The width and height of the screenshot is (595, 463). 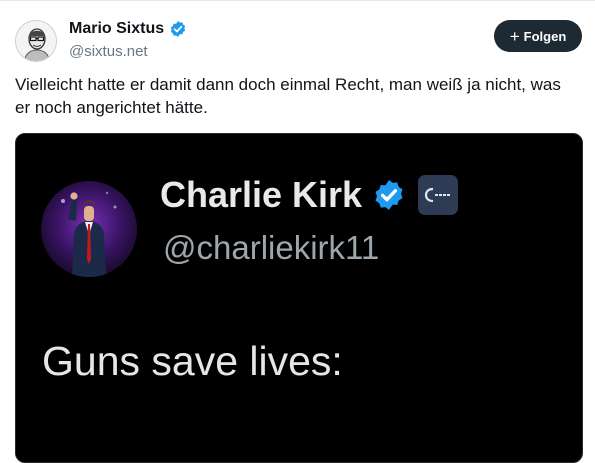 What do you see at coordinates (261, 194) in the screenshot?
I see `media-name: Charlie Kirk` at bounding box center [261, 194].